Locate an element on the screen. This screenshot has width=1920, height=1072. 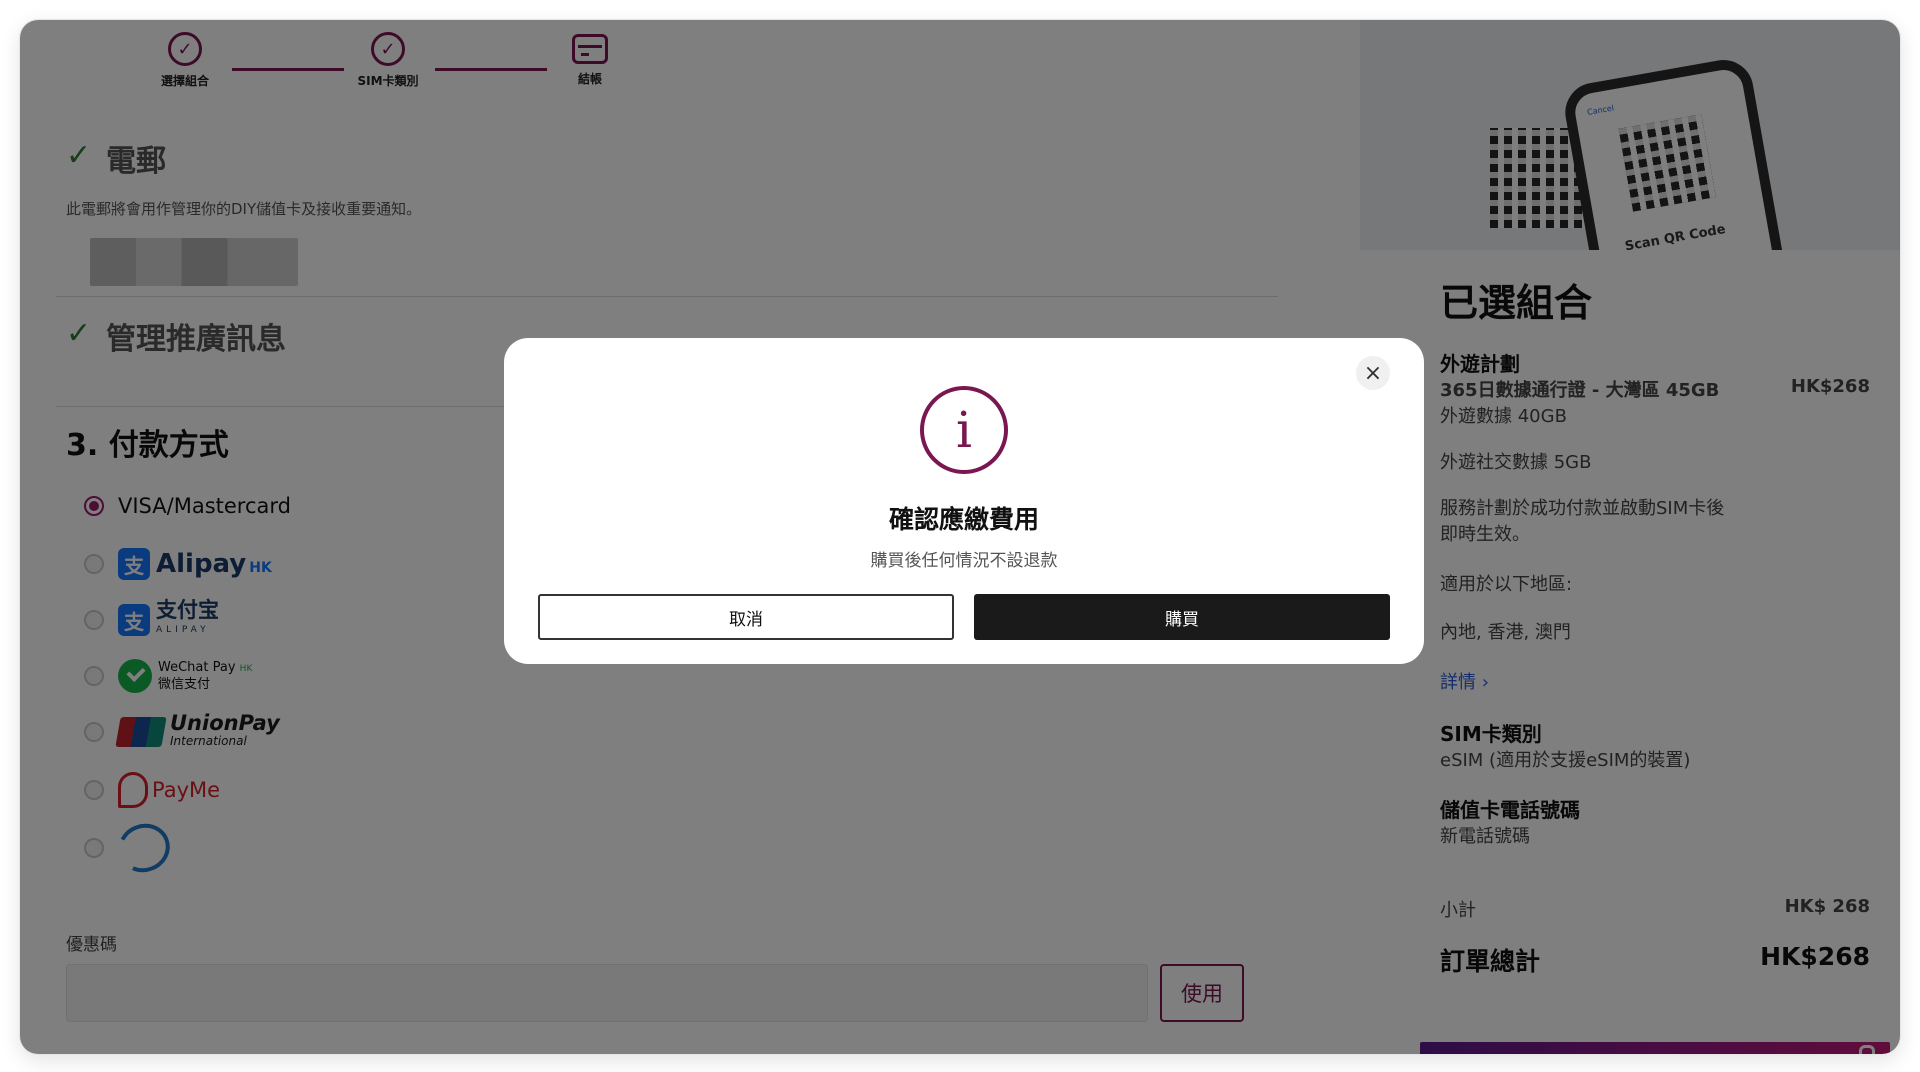
info-icon: i is located at coordinates (964, 430).